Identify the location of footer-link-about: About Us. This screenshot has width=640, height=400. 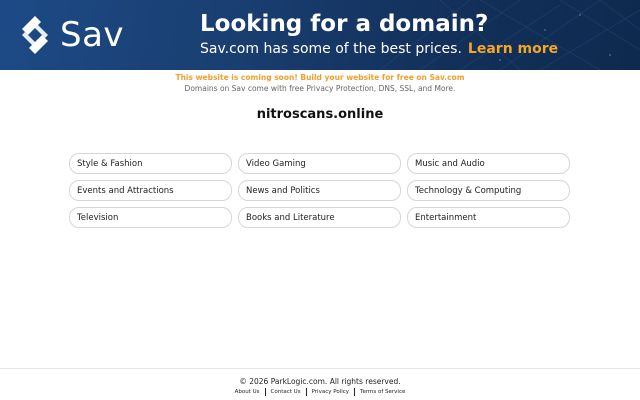
(247, 392).